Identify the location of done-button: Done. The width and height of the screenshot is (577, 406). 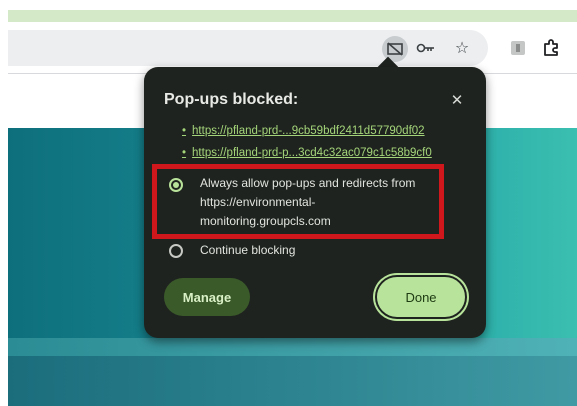
(421, 297).